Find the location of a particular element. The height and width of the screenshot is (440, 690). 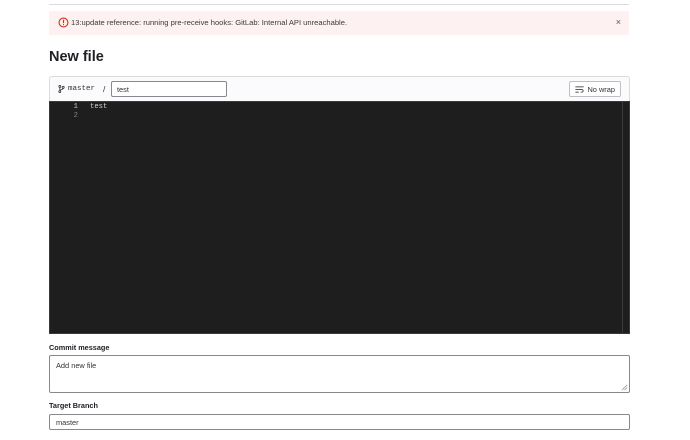

branch-icon is located at coordinates (61, 89).